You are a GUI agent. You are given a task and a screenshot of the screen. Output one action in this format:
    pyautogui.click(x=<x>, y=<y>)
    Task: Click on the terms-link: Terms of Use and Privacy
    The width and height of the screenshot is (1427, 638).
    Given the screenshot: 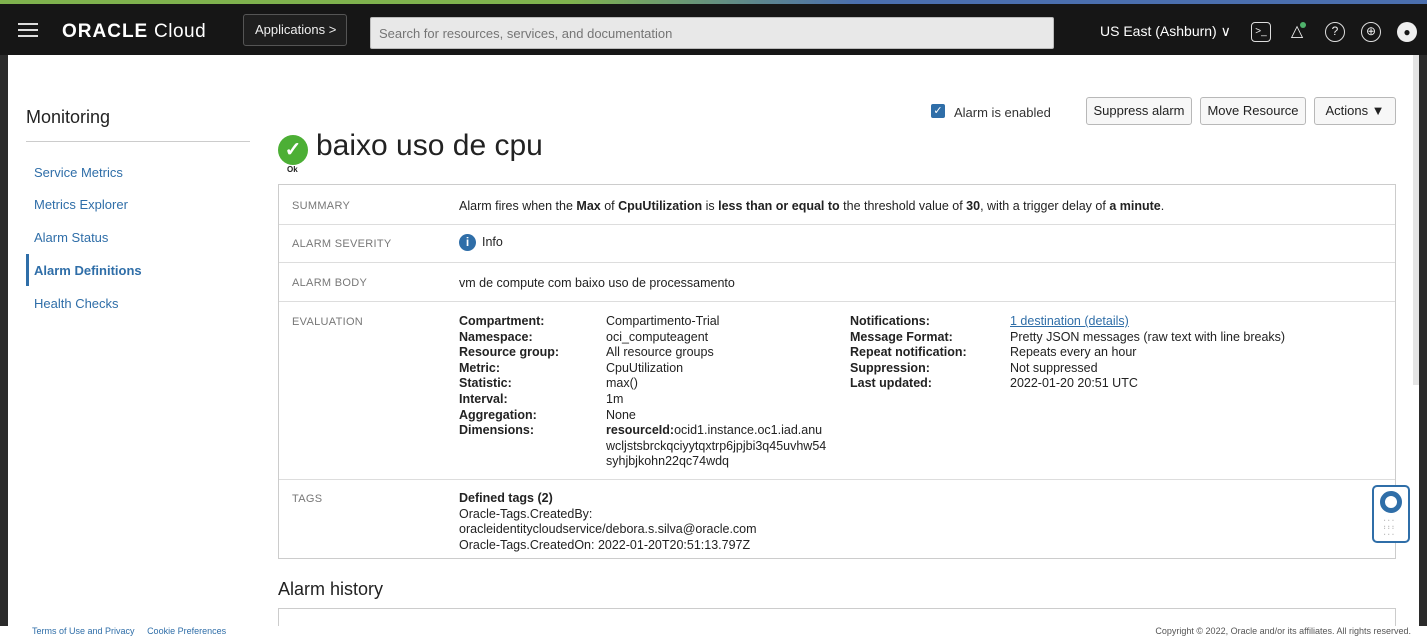 What is the action you would take?
    pyautogui.click(x=83, y=631)
    